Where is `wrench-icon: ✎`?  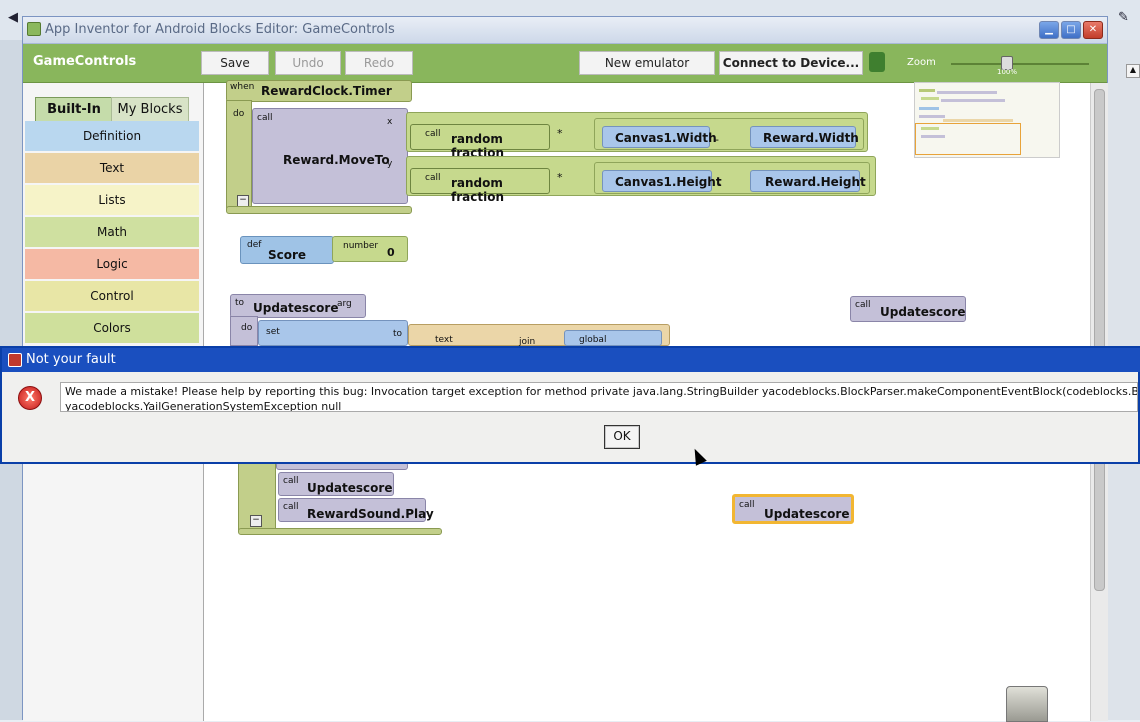
wrench-icon: ✎ is located at coordinates (1123, 17).